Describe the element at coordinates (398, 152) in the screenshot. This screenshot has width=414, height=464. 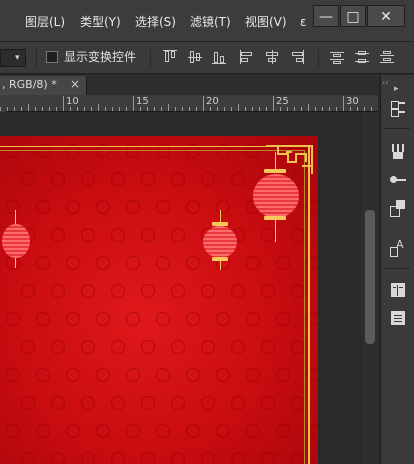
I see `brush-presets-icon` at that location.